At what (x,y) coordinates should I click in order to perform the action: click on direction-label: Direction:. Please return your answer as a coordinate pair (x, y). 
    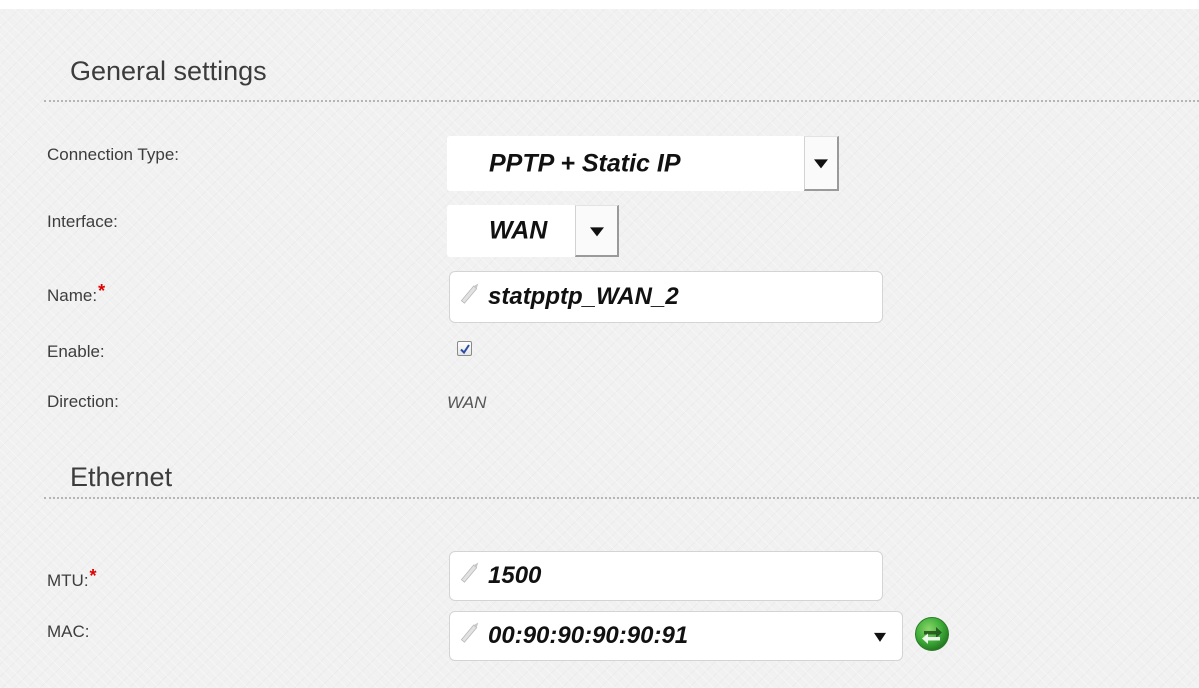
    Looking at the image, I should click on (83, 401).